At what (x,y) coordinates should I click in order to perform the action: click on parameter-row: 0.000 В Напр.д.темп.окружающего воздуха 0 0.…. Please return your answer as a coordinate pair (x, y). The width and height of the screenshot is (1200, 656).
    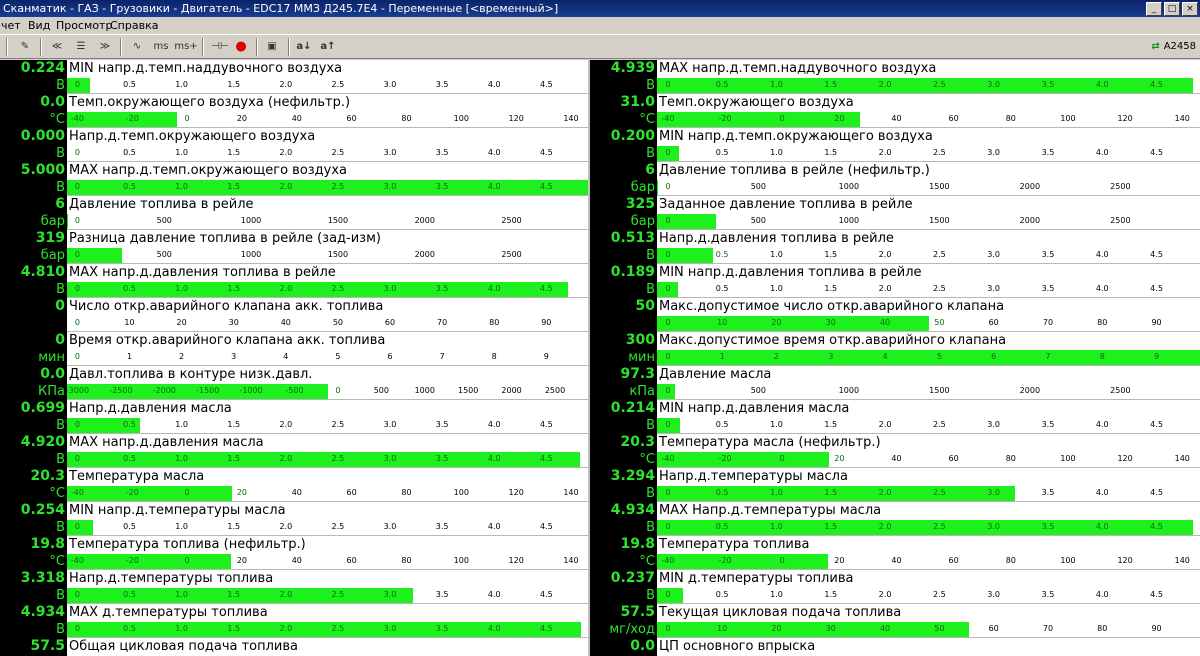
    Looking at the image, I should click on (294, 145).